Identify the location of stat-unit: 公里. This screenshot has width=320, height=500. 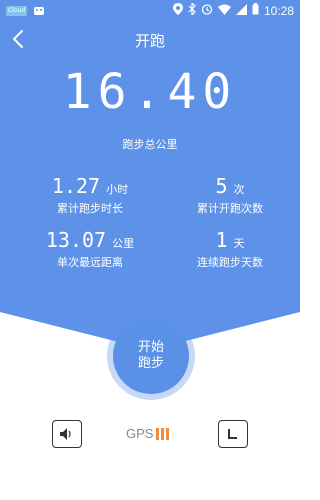
(123, 243).